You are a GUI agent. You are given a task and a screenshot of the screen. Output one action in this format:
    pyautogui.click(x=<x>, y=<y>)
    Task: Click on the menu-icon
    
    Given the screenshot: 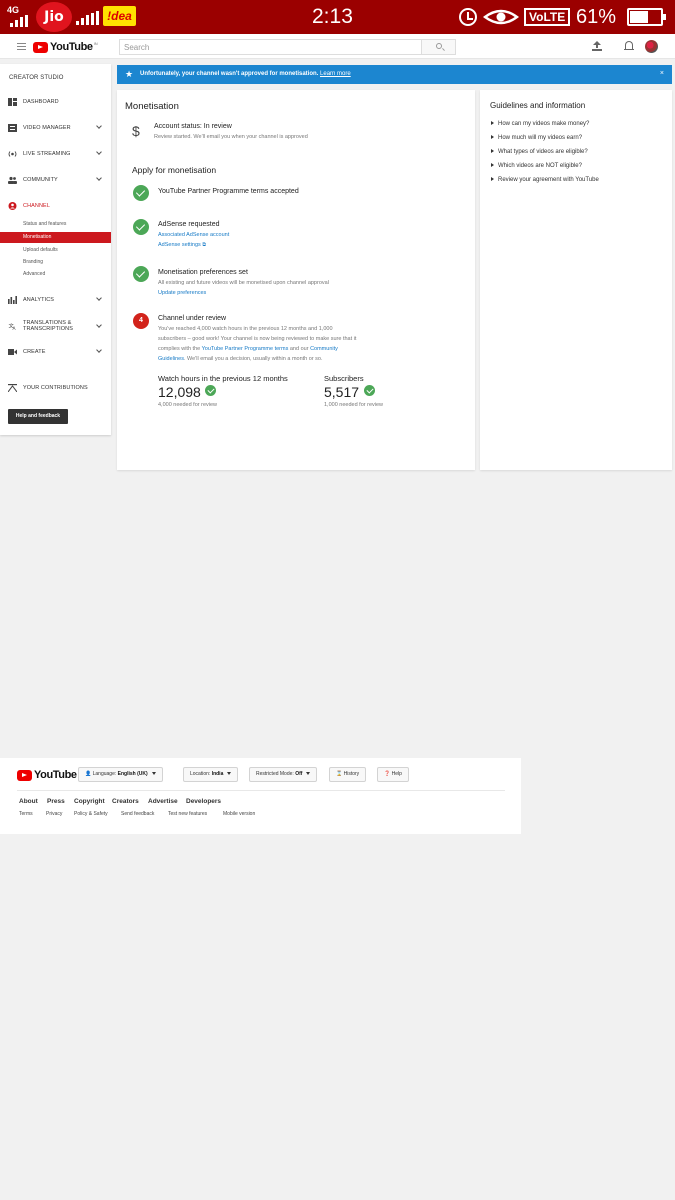 What is the action you would take?
    pyautogui.click(x=21, y=46)
    